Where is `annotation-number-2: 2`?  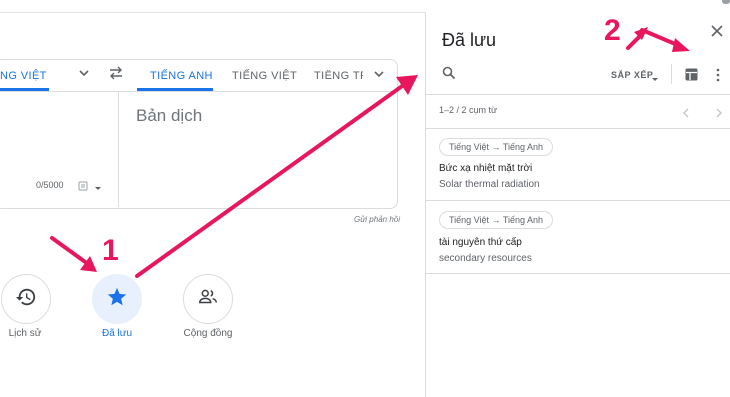
annotation-number-2: 2 is located at coordinates (612, 30).